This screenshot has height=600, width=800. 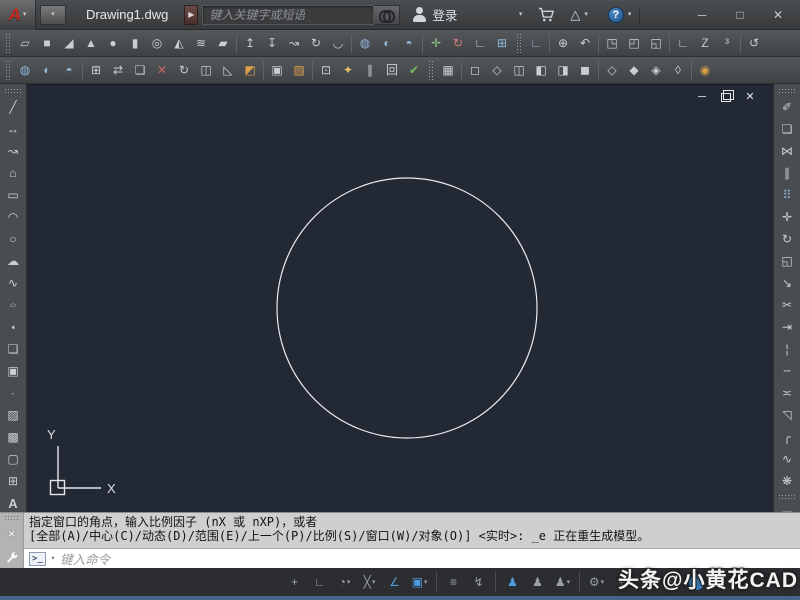 What do you see at coordinates (612, 43) in the screenshot?
I see `ucs-face-icon: ◳` at bounding box center [612, 43].